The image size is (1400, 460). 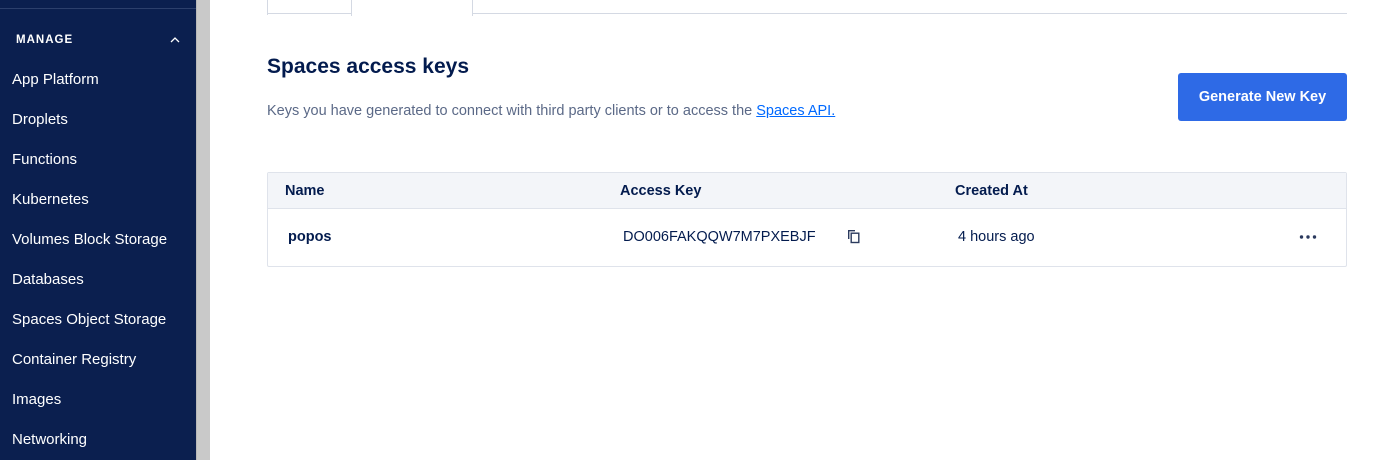 I want to click on column-header-access-key: Access Key, so click(x=661, y=191).